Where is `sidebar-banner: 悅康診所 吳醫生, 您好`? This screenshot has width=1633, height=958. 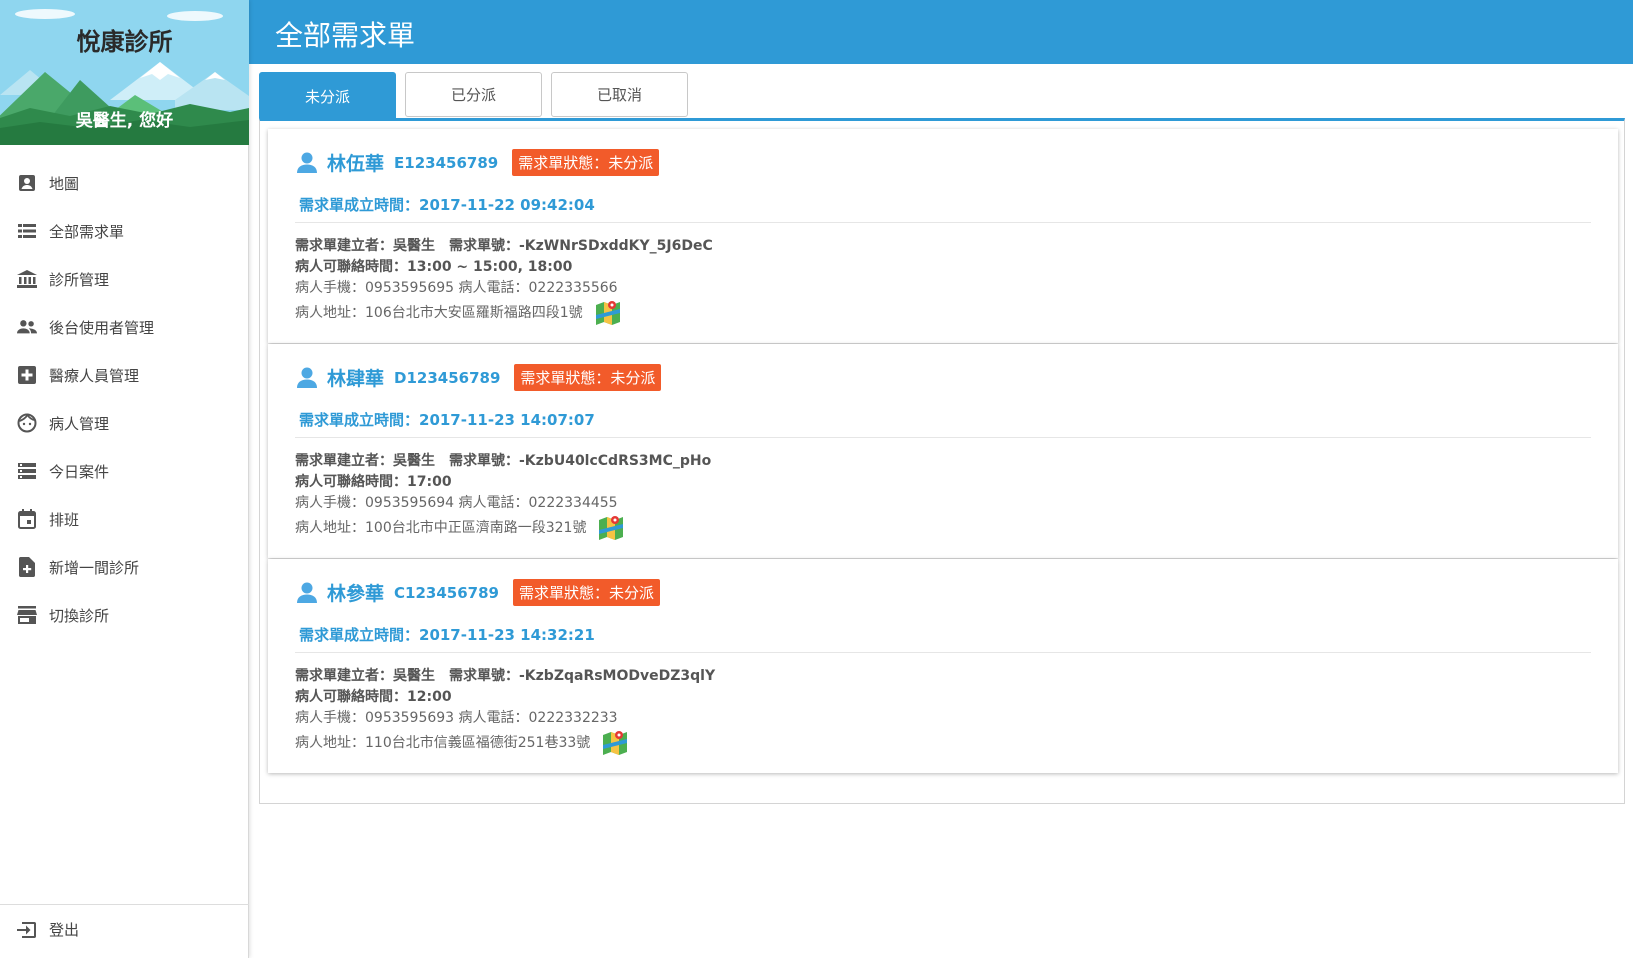 sidebar-banner: 悅康診所 吳醫生, 您好 is located at coordinates (124, 72).